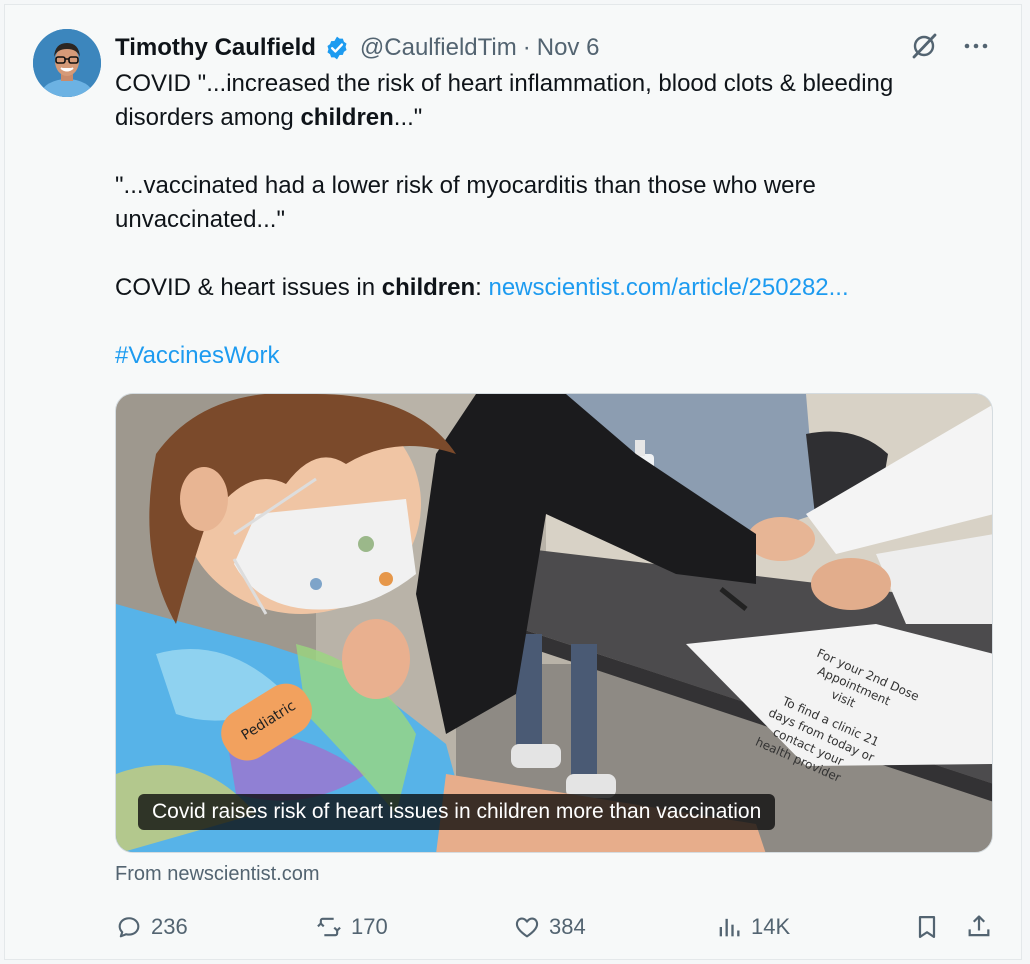 Image resolution: width=1030 pixels, height=964 pixels. I want to click on tweet-text-segment: COVID & heart issues in, so click(248, 287).